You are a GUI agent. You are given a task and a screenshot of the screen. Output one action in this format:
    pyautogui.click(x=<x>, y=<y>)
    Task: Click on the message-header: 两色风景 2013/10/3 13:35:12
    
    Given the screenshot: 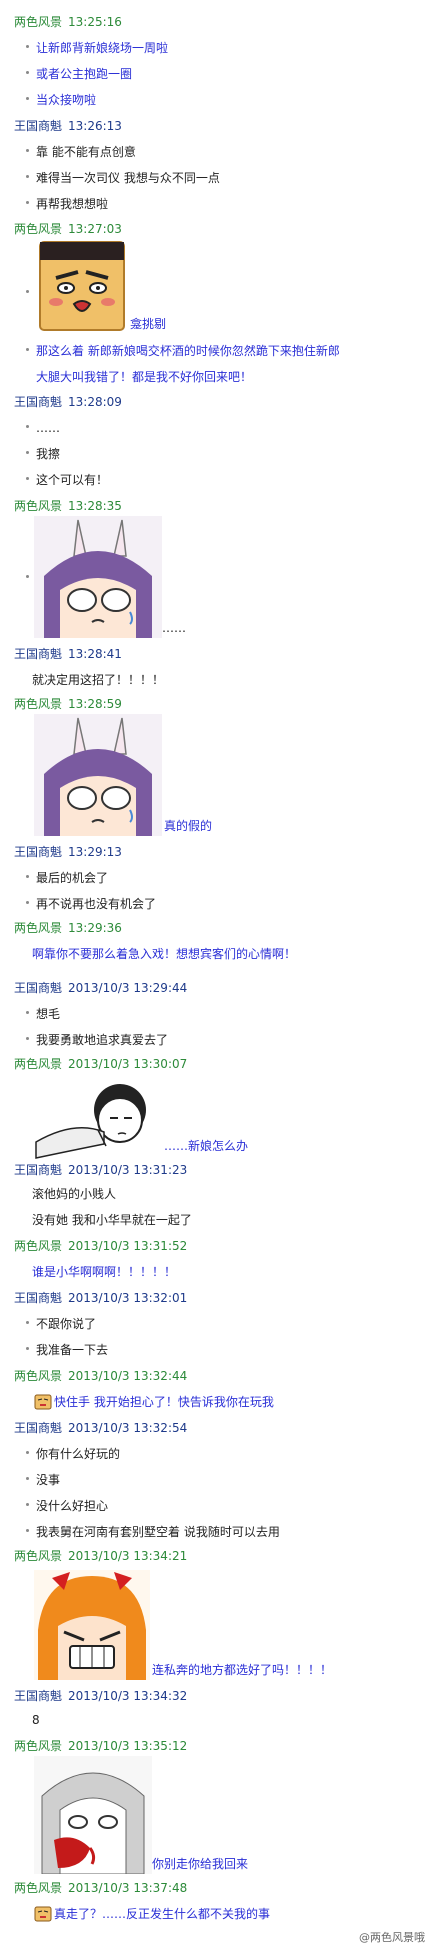 What is the action you would take?
    pyautogui.click(x=100, y=1746)
    